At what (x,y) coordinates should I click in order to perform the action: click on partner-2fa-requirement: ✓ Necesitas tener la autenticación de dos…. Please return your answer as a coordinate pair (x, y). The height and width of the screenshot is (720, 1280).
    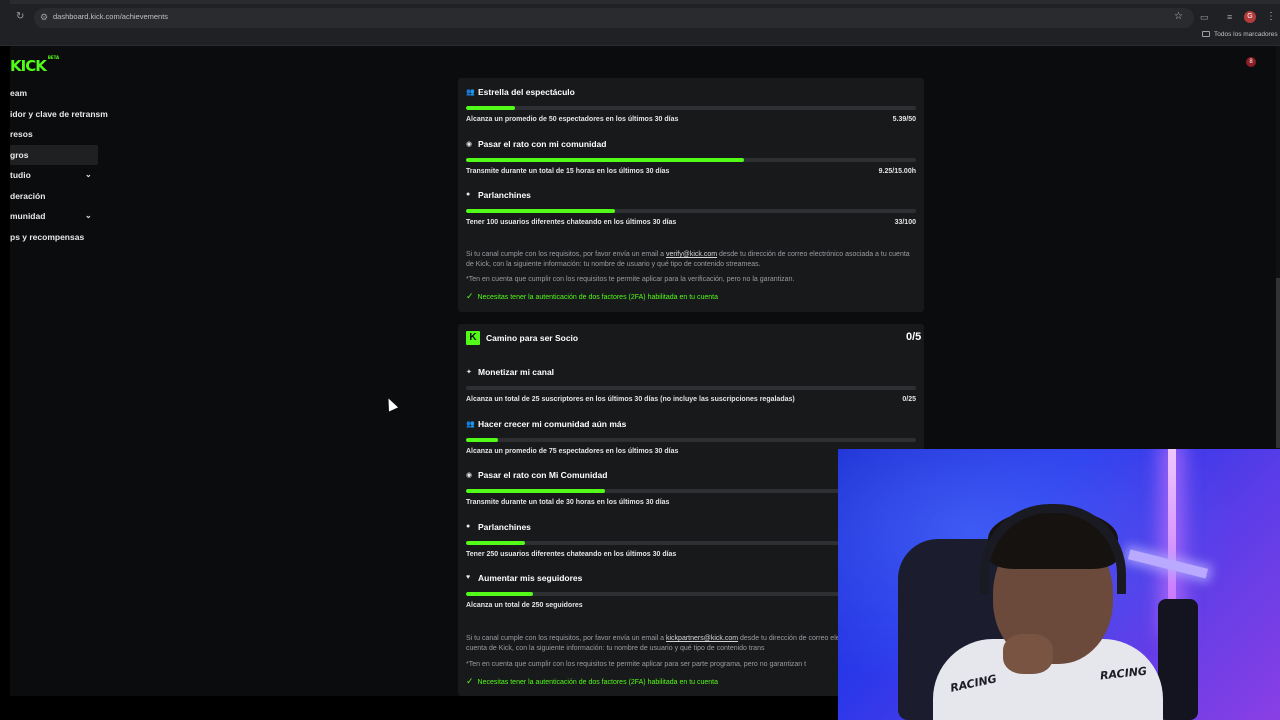
    Looking at the image, I should click on (592, 681).